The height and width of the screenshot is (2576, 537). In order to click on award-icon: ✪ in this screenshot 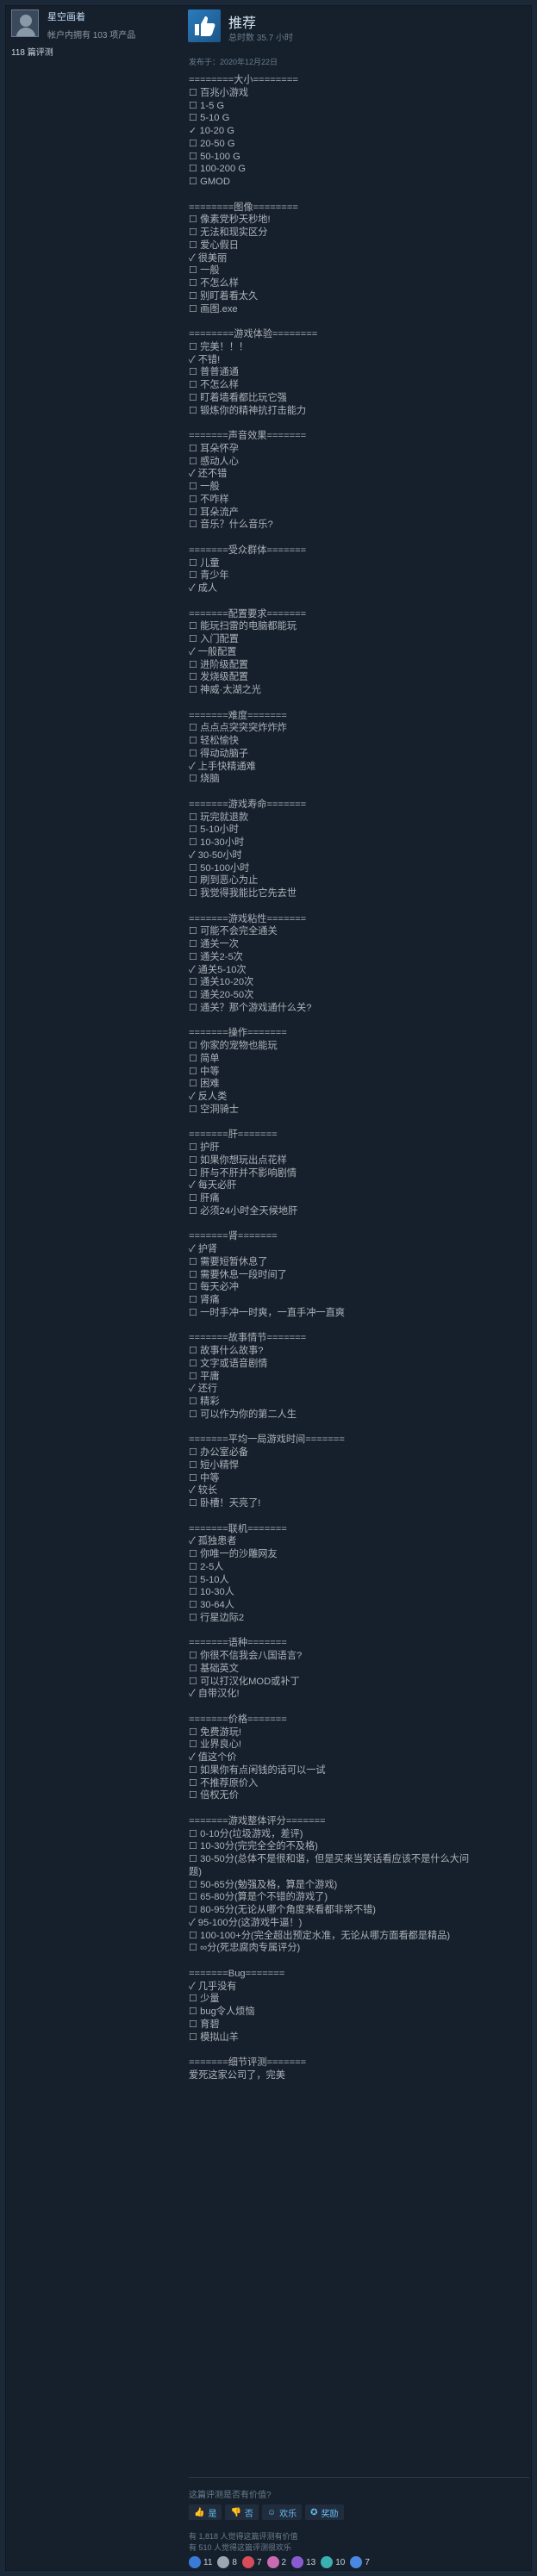, I will do `click(314, 2512)`.